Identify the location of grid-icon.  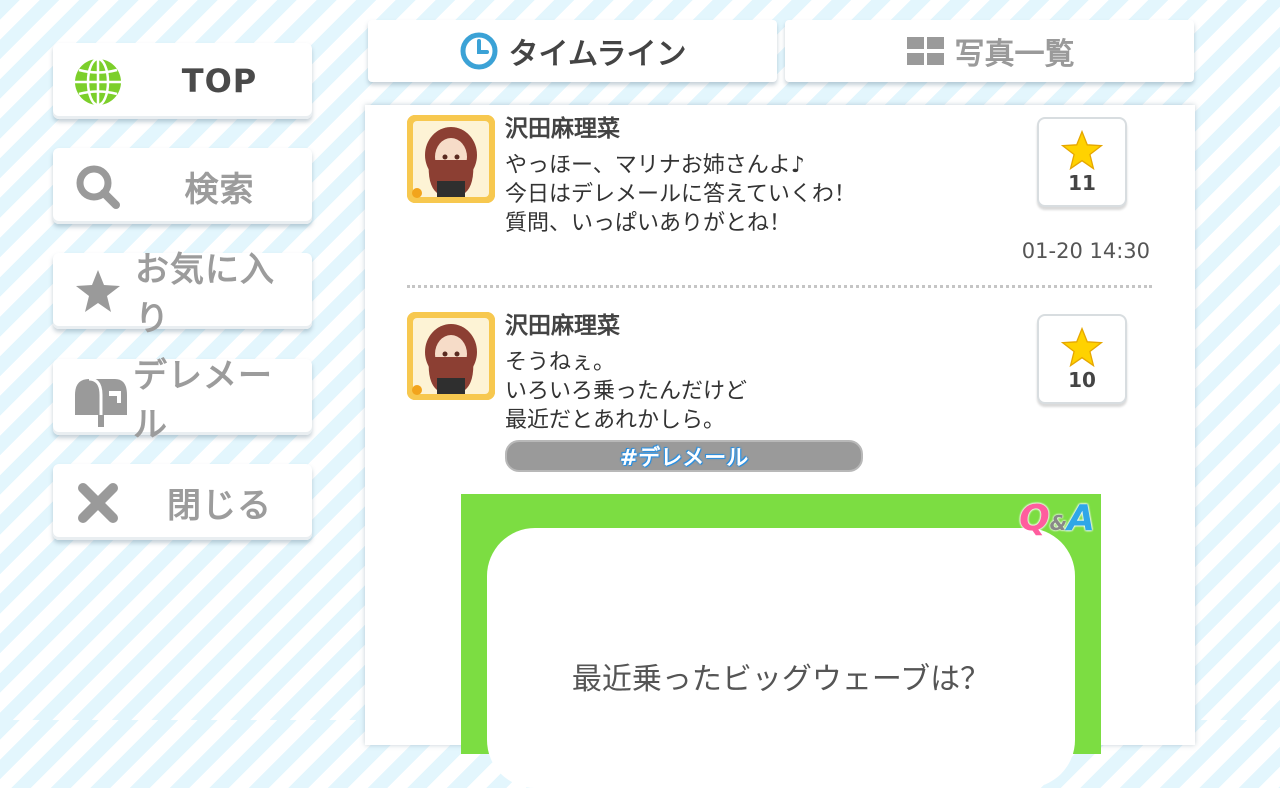
(925, 51).